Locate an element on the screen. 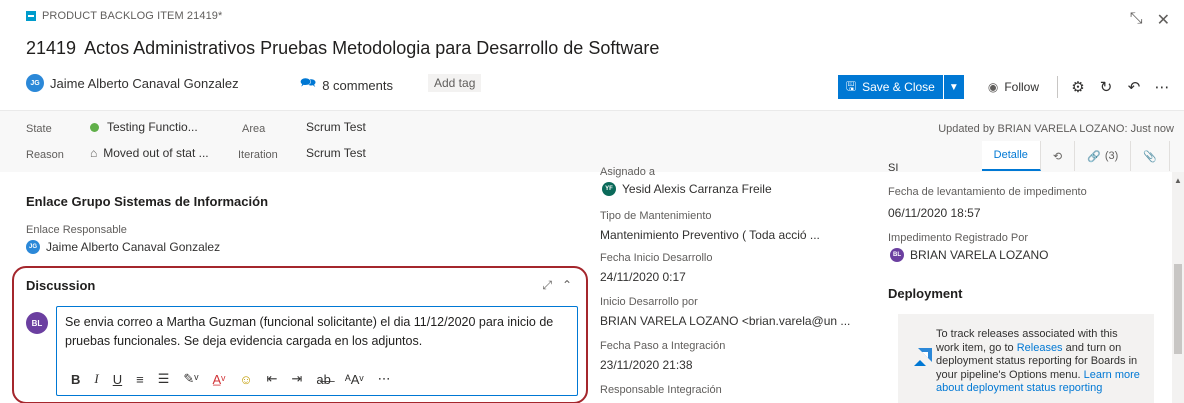  history-icon: ⟲ is located at coordinates (1057, 156).